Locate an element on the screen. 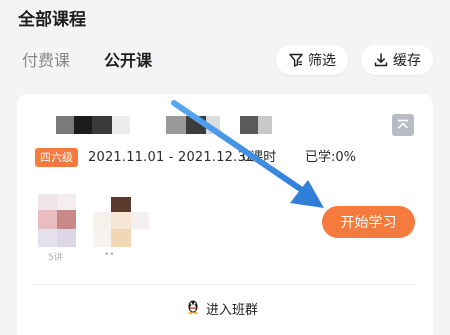  tab-paid-courses: 付费课 is located at coordinates (46, 61).